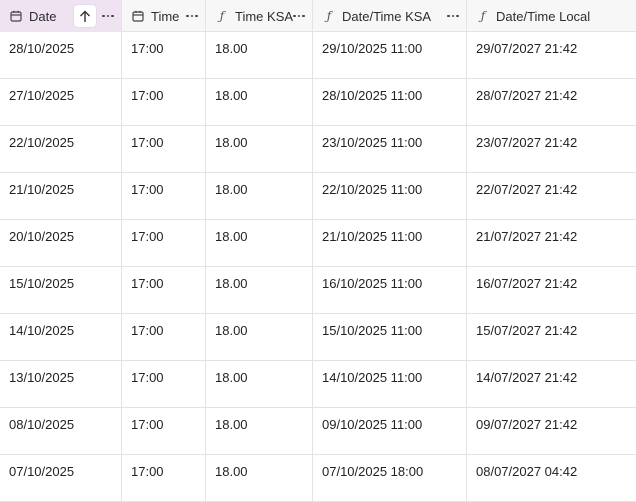  Describe the element at coordinates (390, 243) in the screenshot. I see `cell-datetime-ksa: 21/10/2025 11:00` at that location.